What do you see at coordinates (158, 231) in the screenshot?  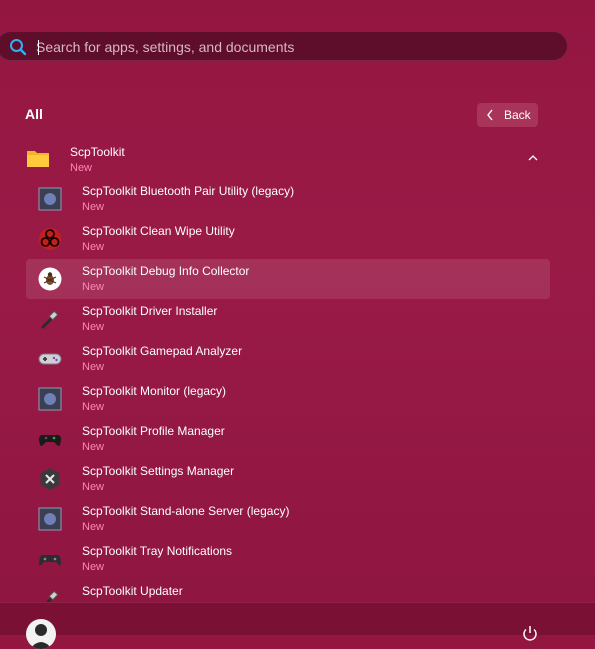 I see `app-name: ScpToolkit Clean Wipe Utility` at bounding box center [158, 231].